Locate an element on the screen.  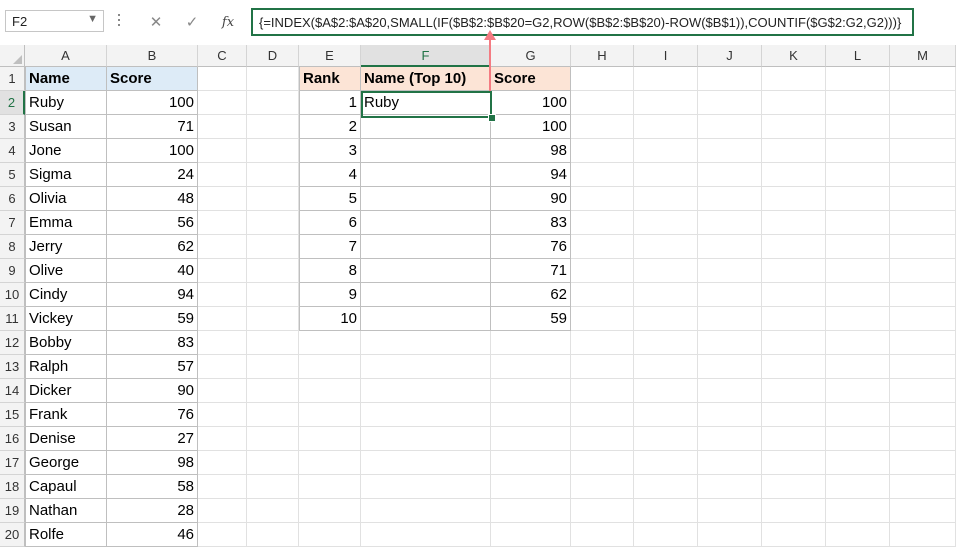
cell-b11: 59 is located at coordinates (152, 319).